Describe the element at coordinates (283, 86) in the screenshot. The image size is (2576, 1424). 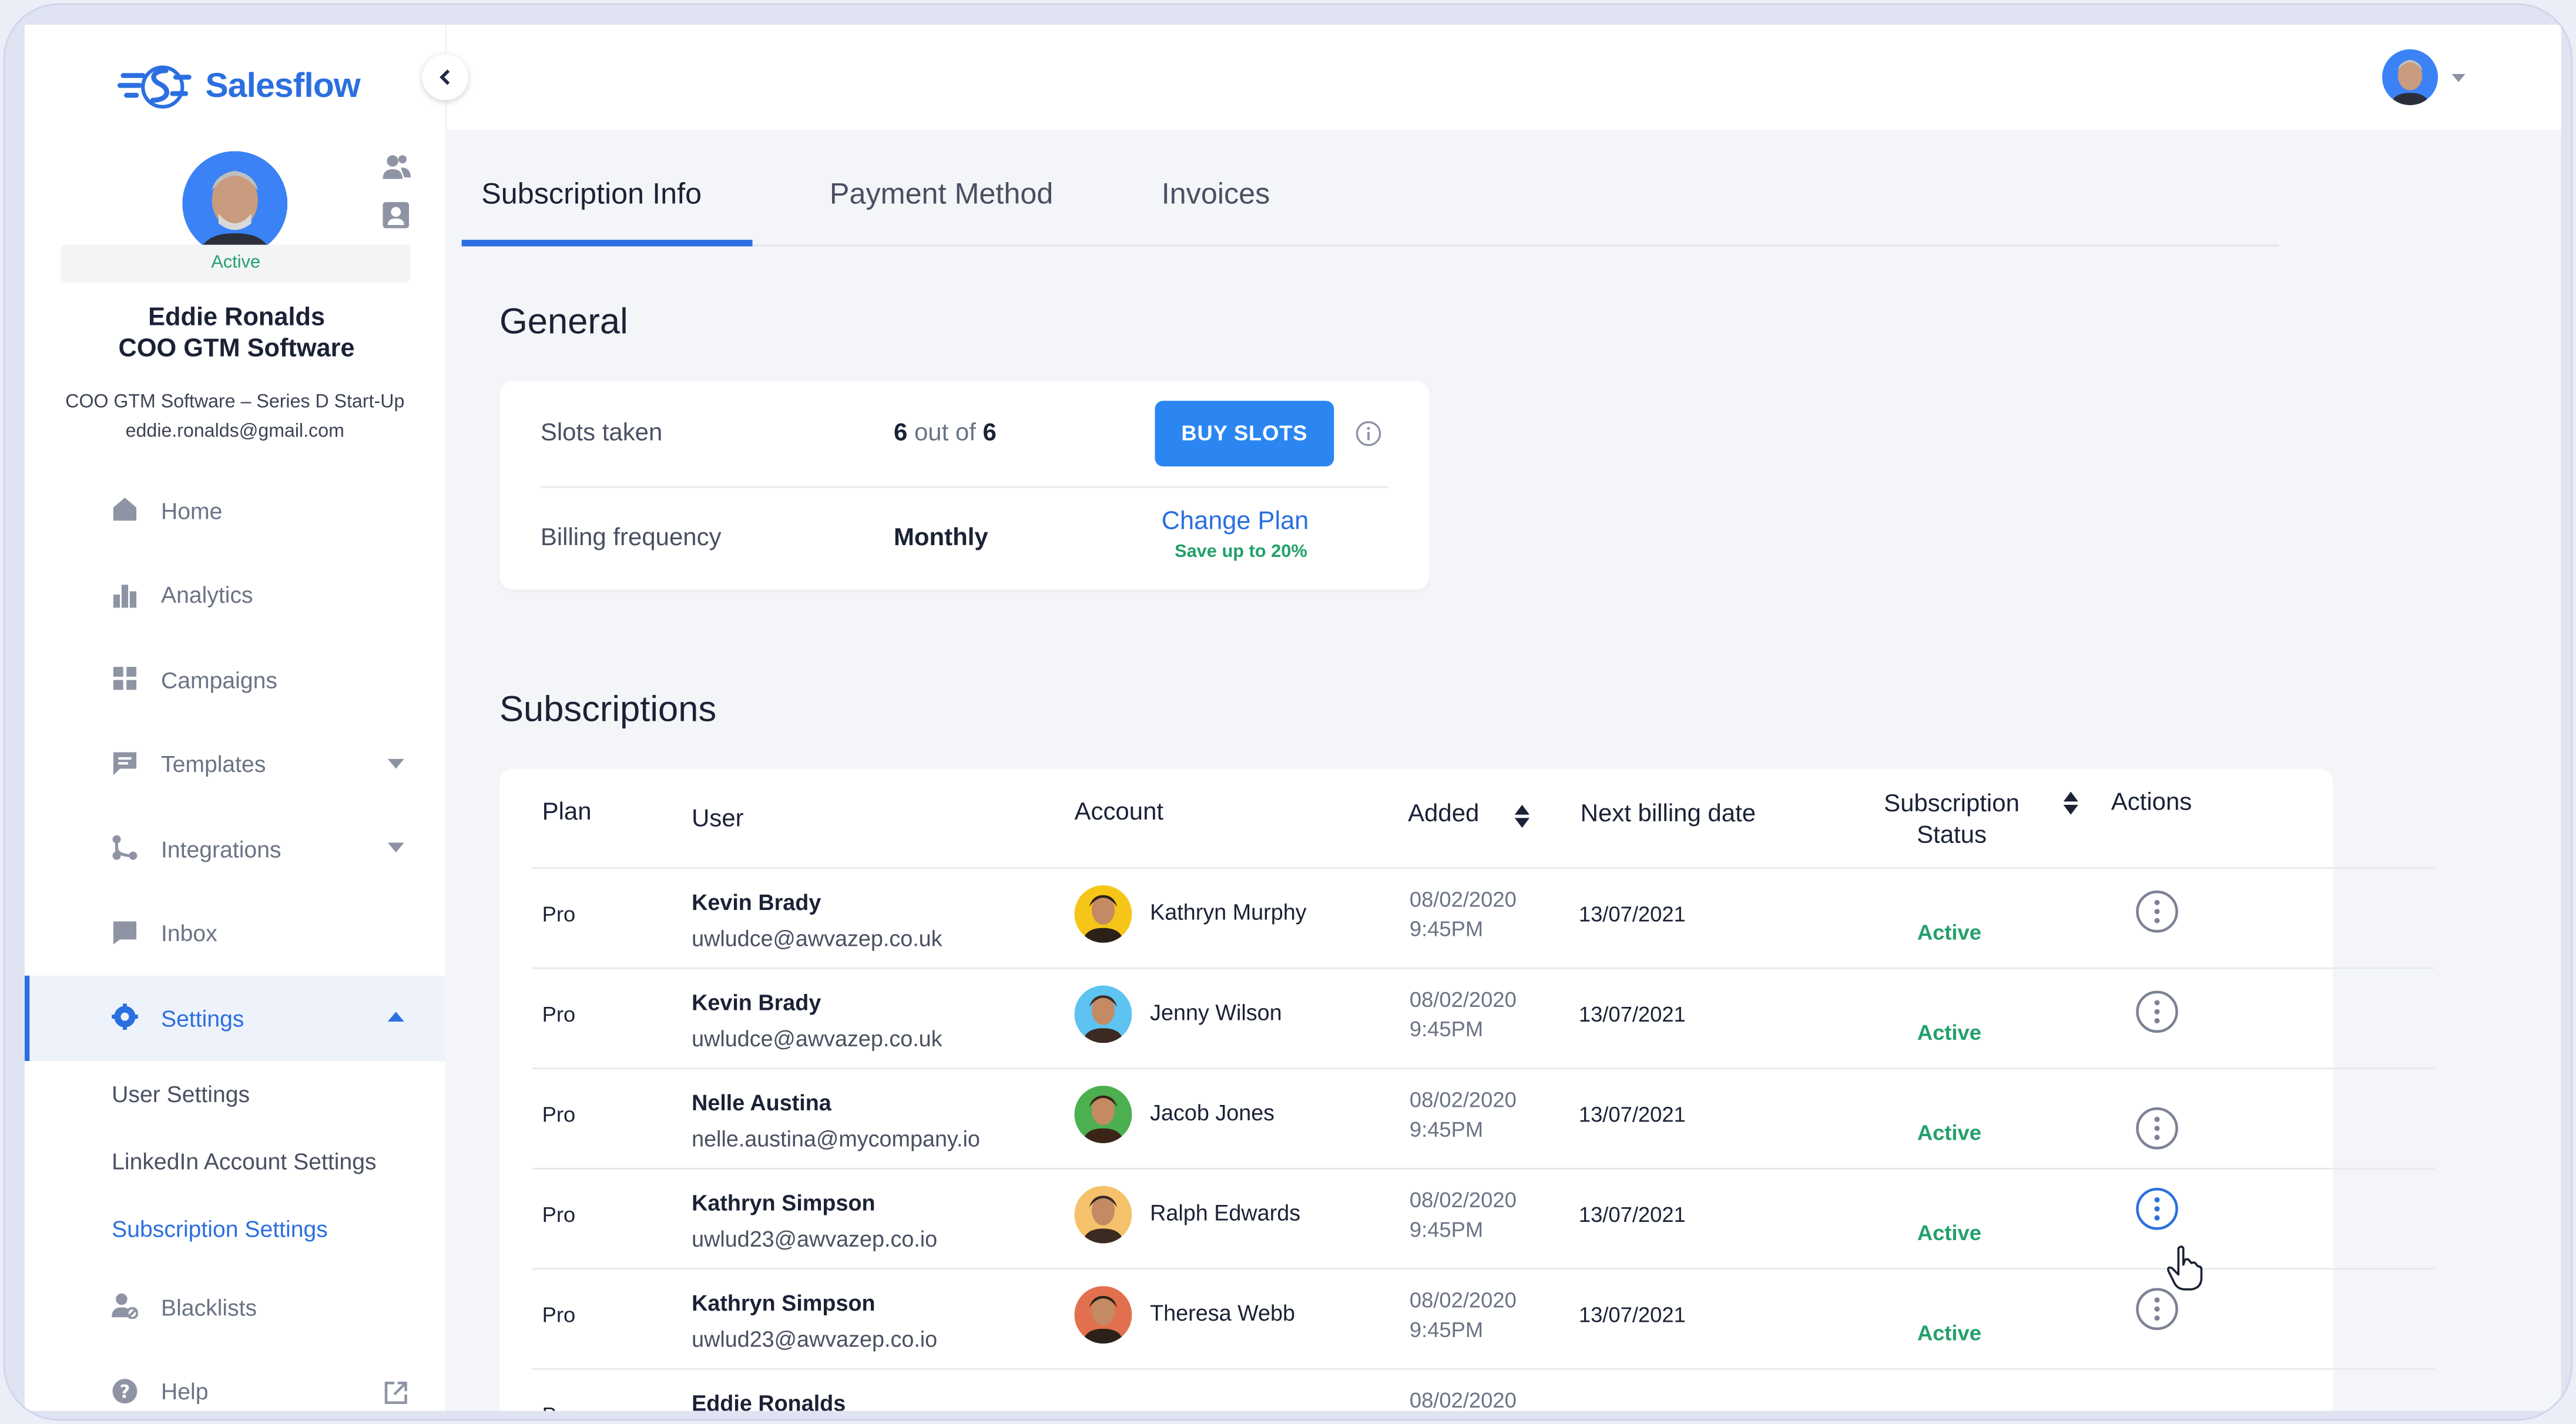
I see `app-name: Salesflow` at that location.